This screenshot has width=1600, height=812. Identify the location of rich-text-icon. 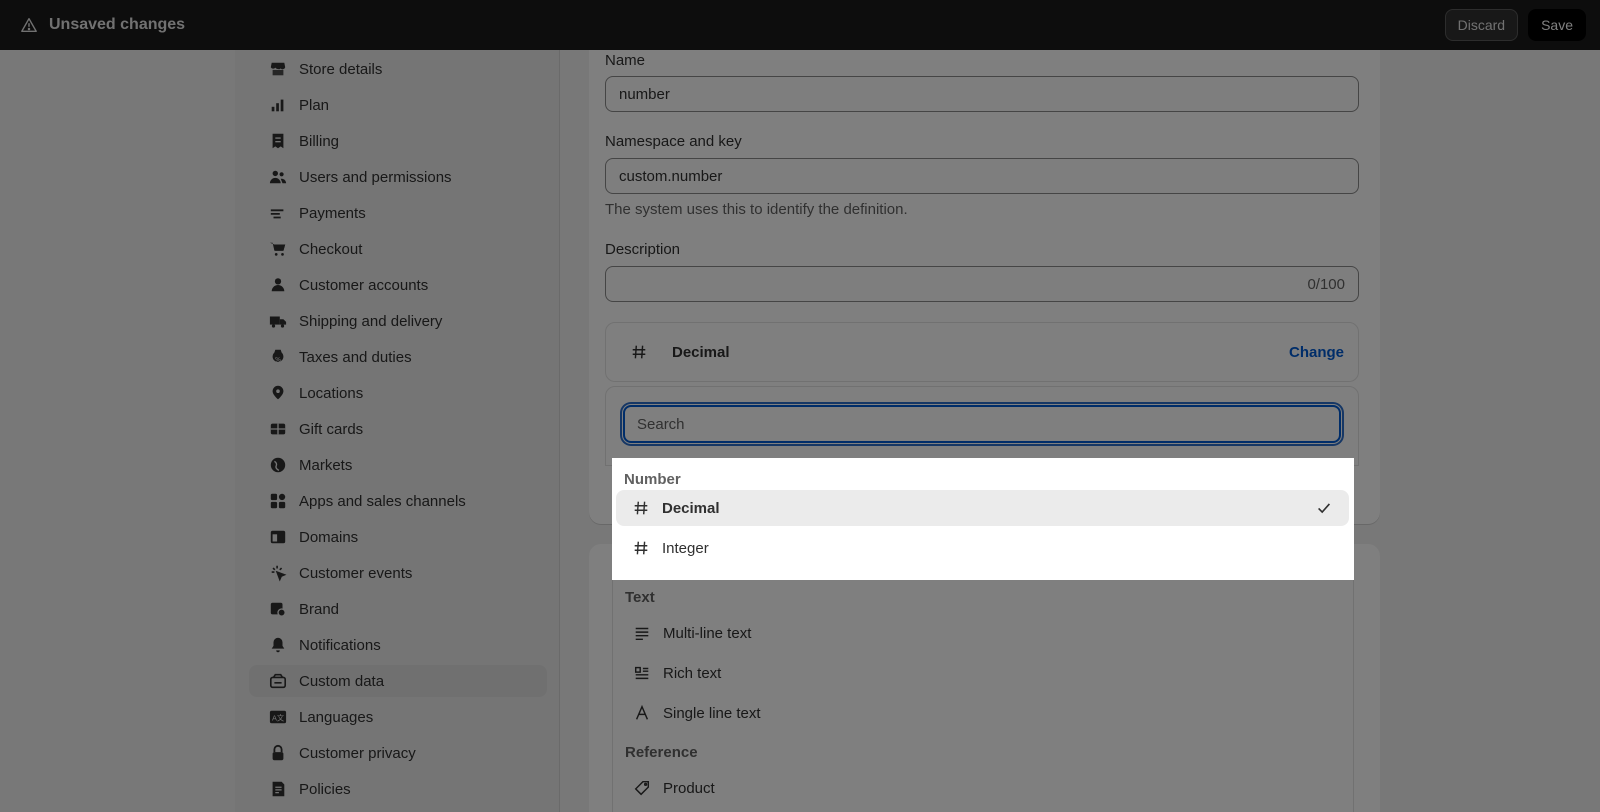
(642, 673).